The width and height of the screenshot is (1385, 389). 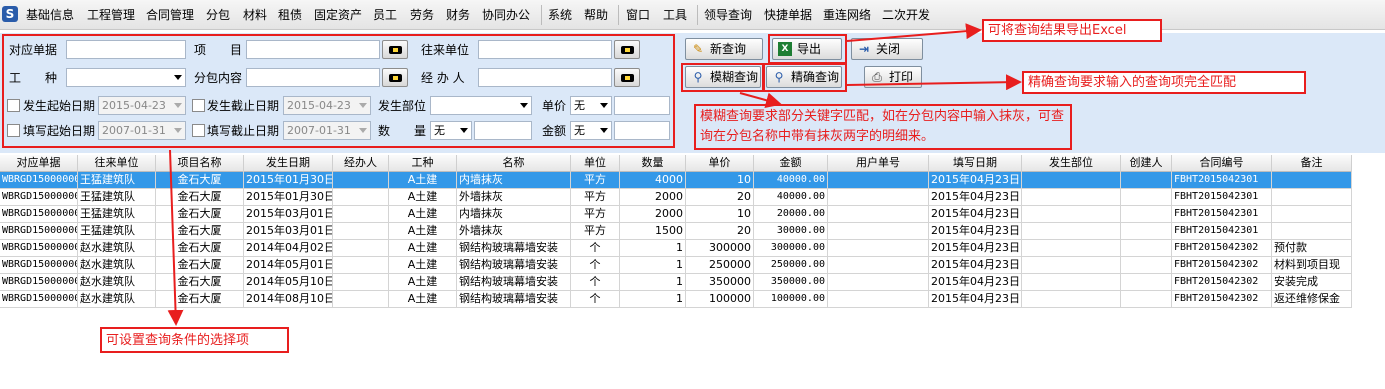 What do you see at coordinates (760, 100) in the screenshot?
I see `fuzzy-arrow` at bounding box center [760, 100].